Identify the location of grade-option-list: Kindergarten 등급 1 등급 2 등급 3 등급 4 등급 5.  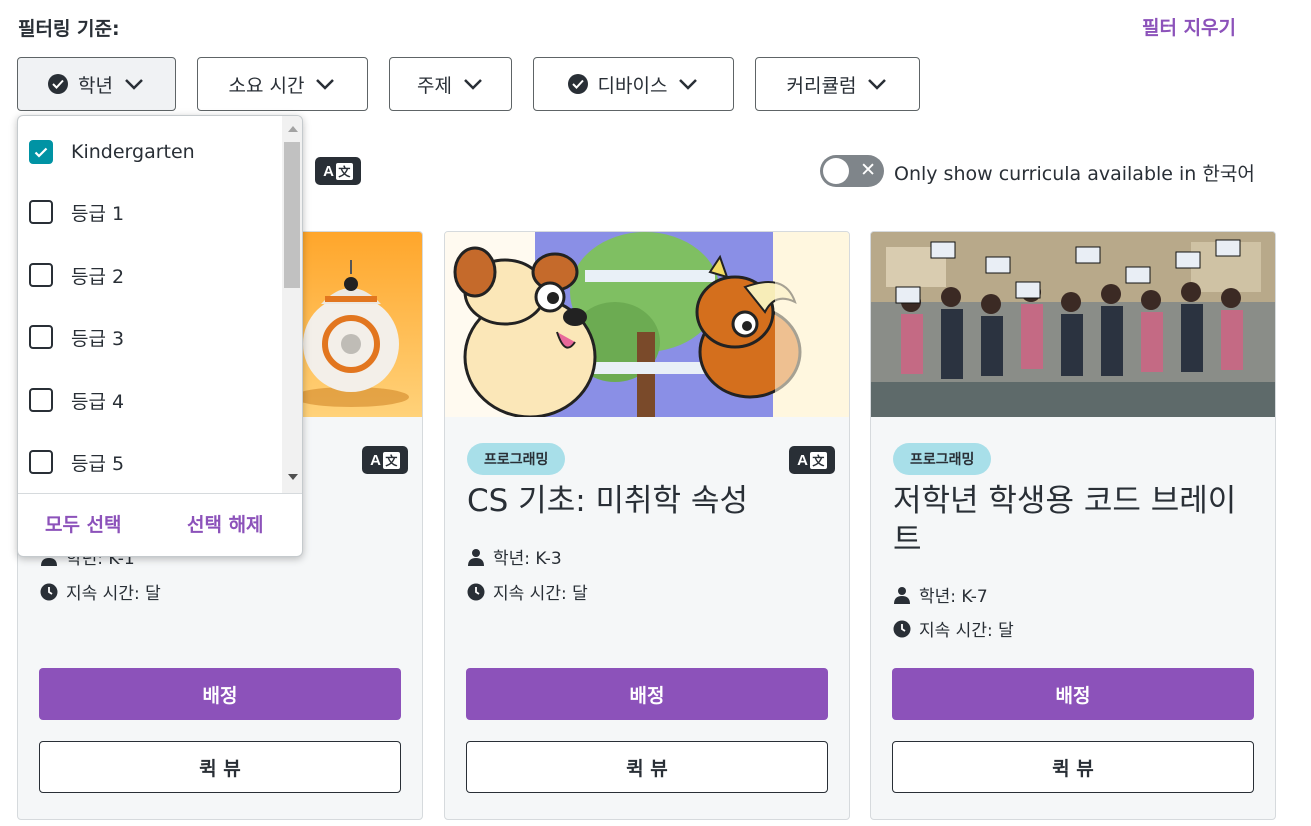
(150, 304).